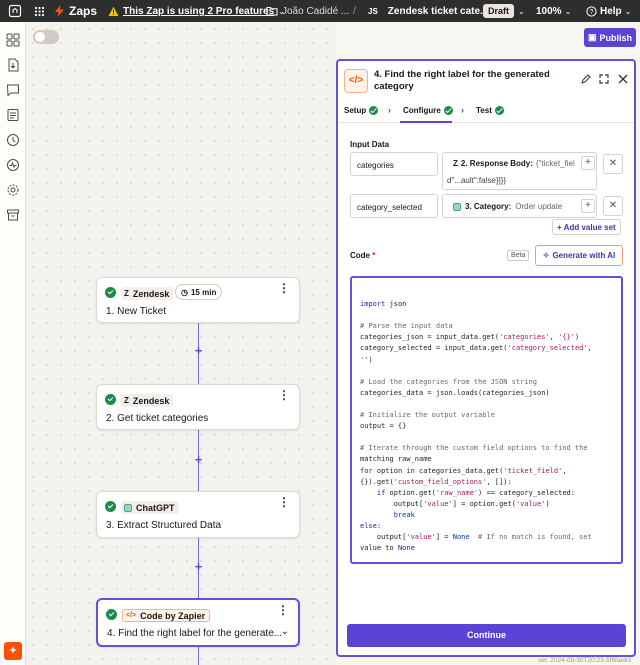  Describe the element at coordinates (173, 615) in the screenshot. I see `step-app-name: Code by Zapier` at that location.